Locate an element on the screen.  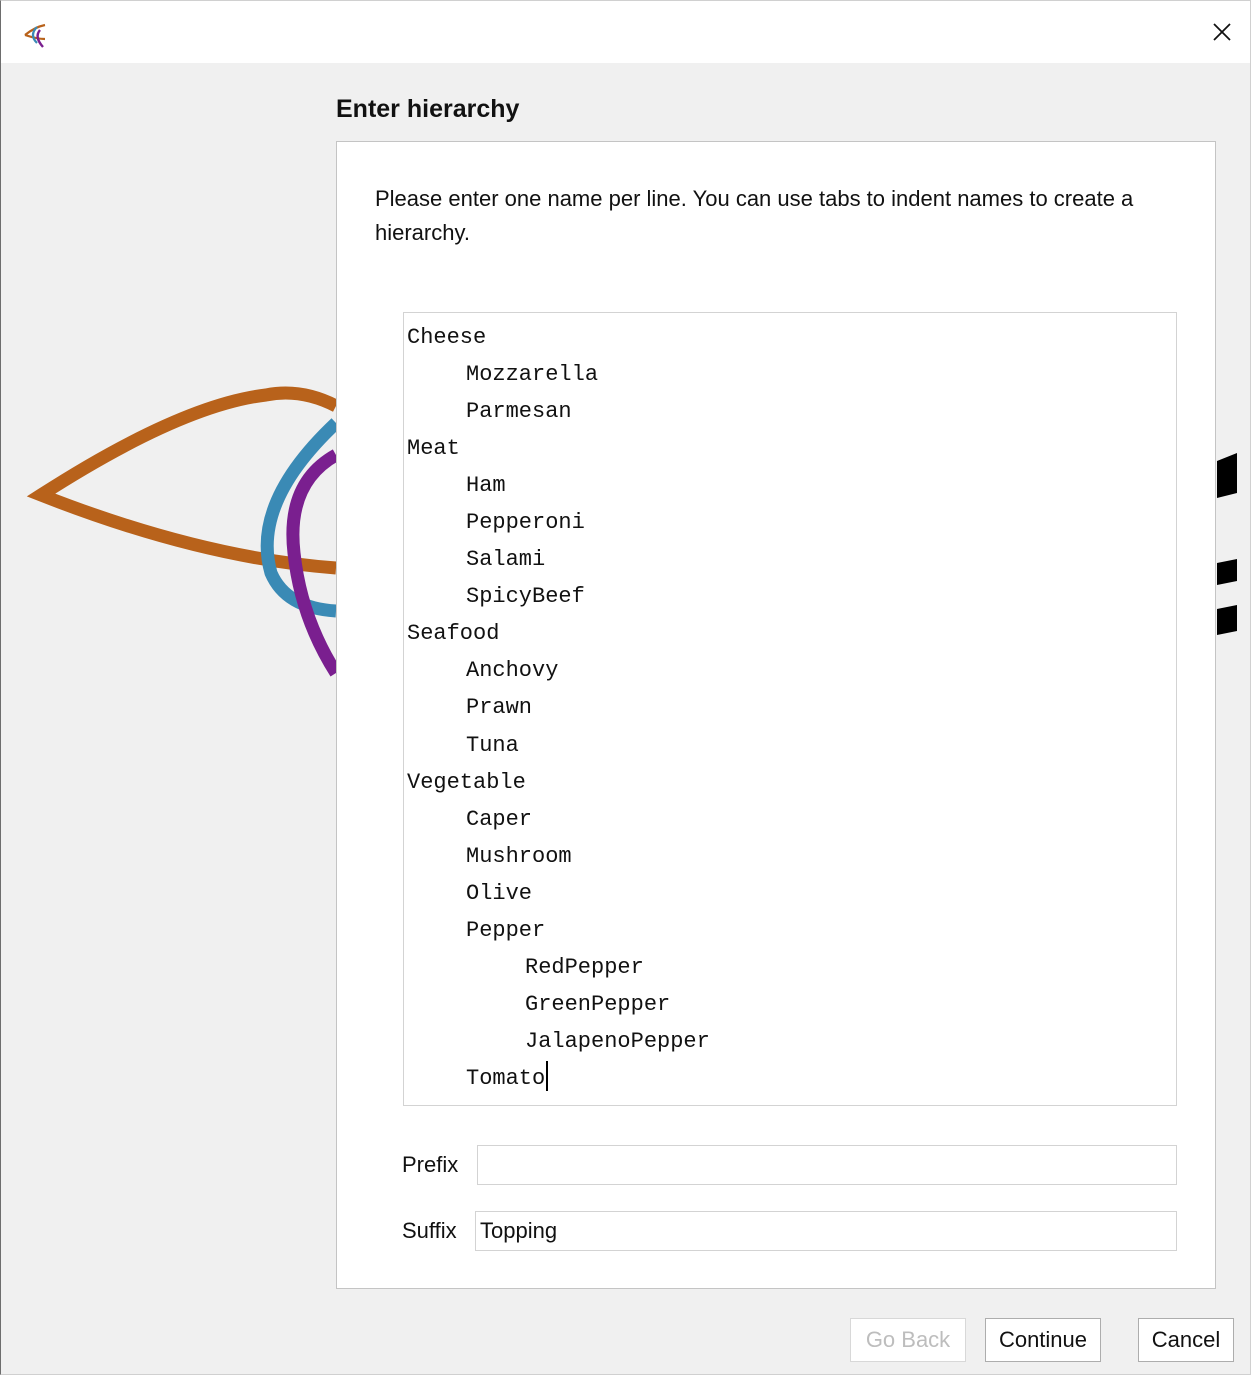
hierarchy-line: Pepperoni is located at coordinates (525, 523).